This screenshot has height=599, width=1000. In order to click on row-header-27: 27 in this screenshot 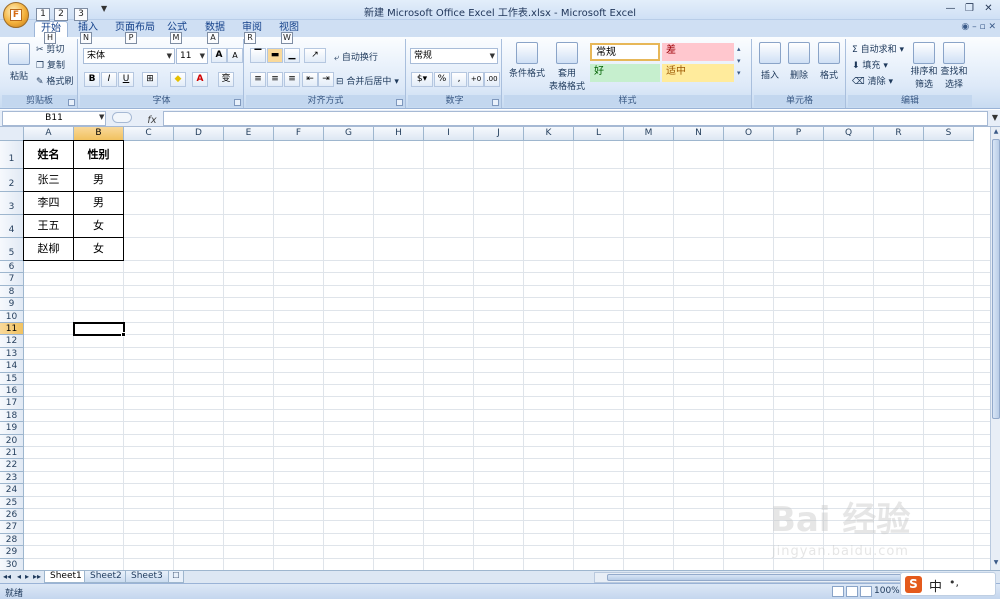, I will do `click(12, 527)`.